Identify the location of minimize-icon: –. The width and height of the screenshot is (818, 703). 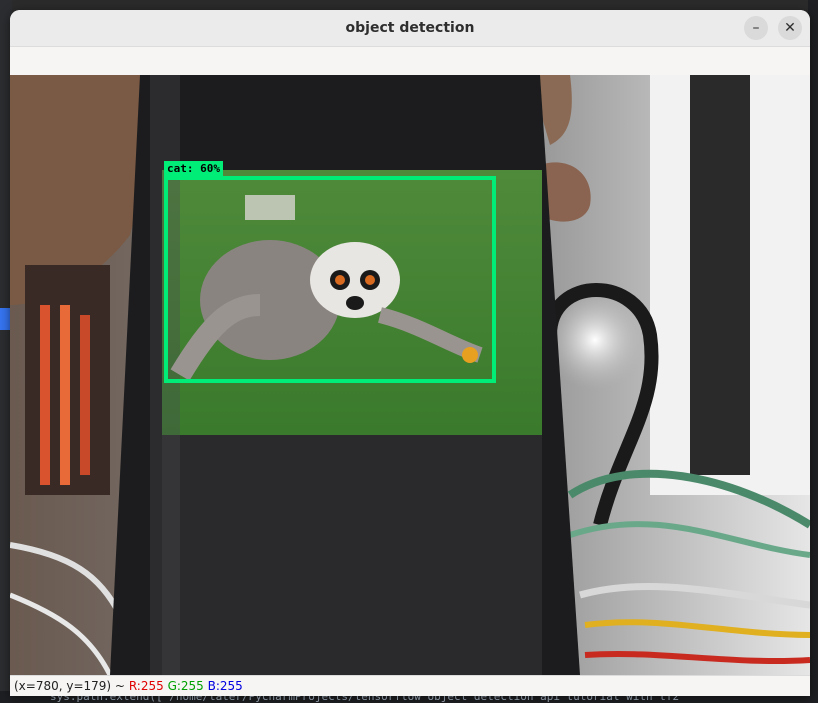
(756, 28).